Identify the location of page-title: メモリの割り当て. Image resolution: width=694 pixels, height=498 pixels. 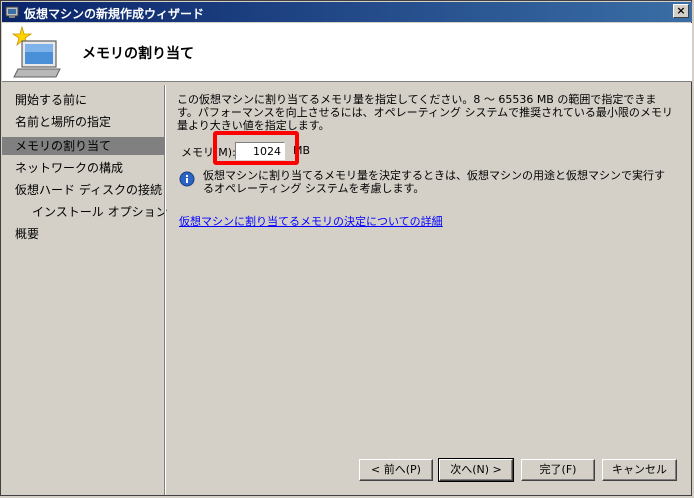
(138, 54).